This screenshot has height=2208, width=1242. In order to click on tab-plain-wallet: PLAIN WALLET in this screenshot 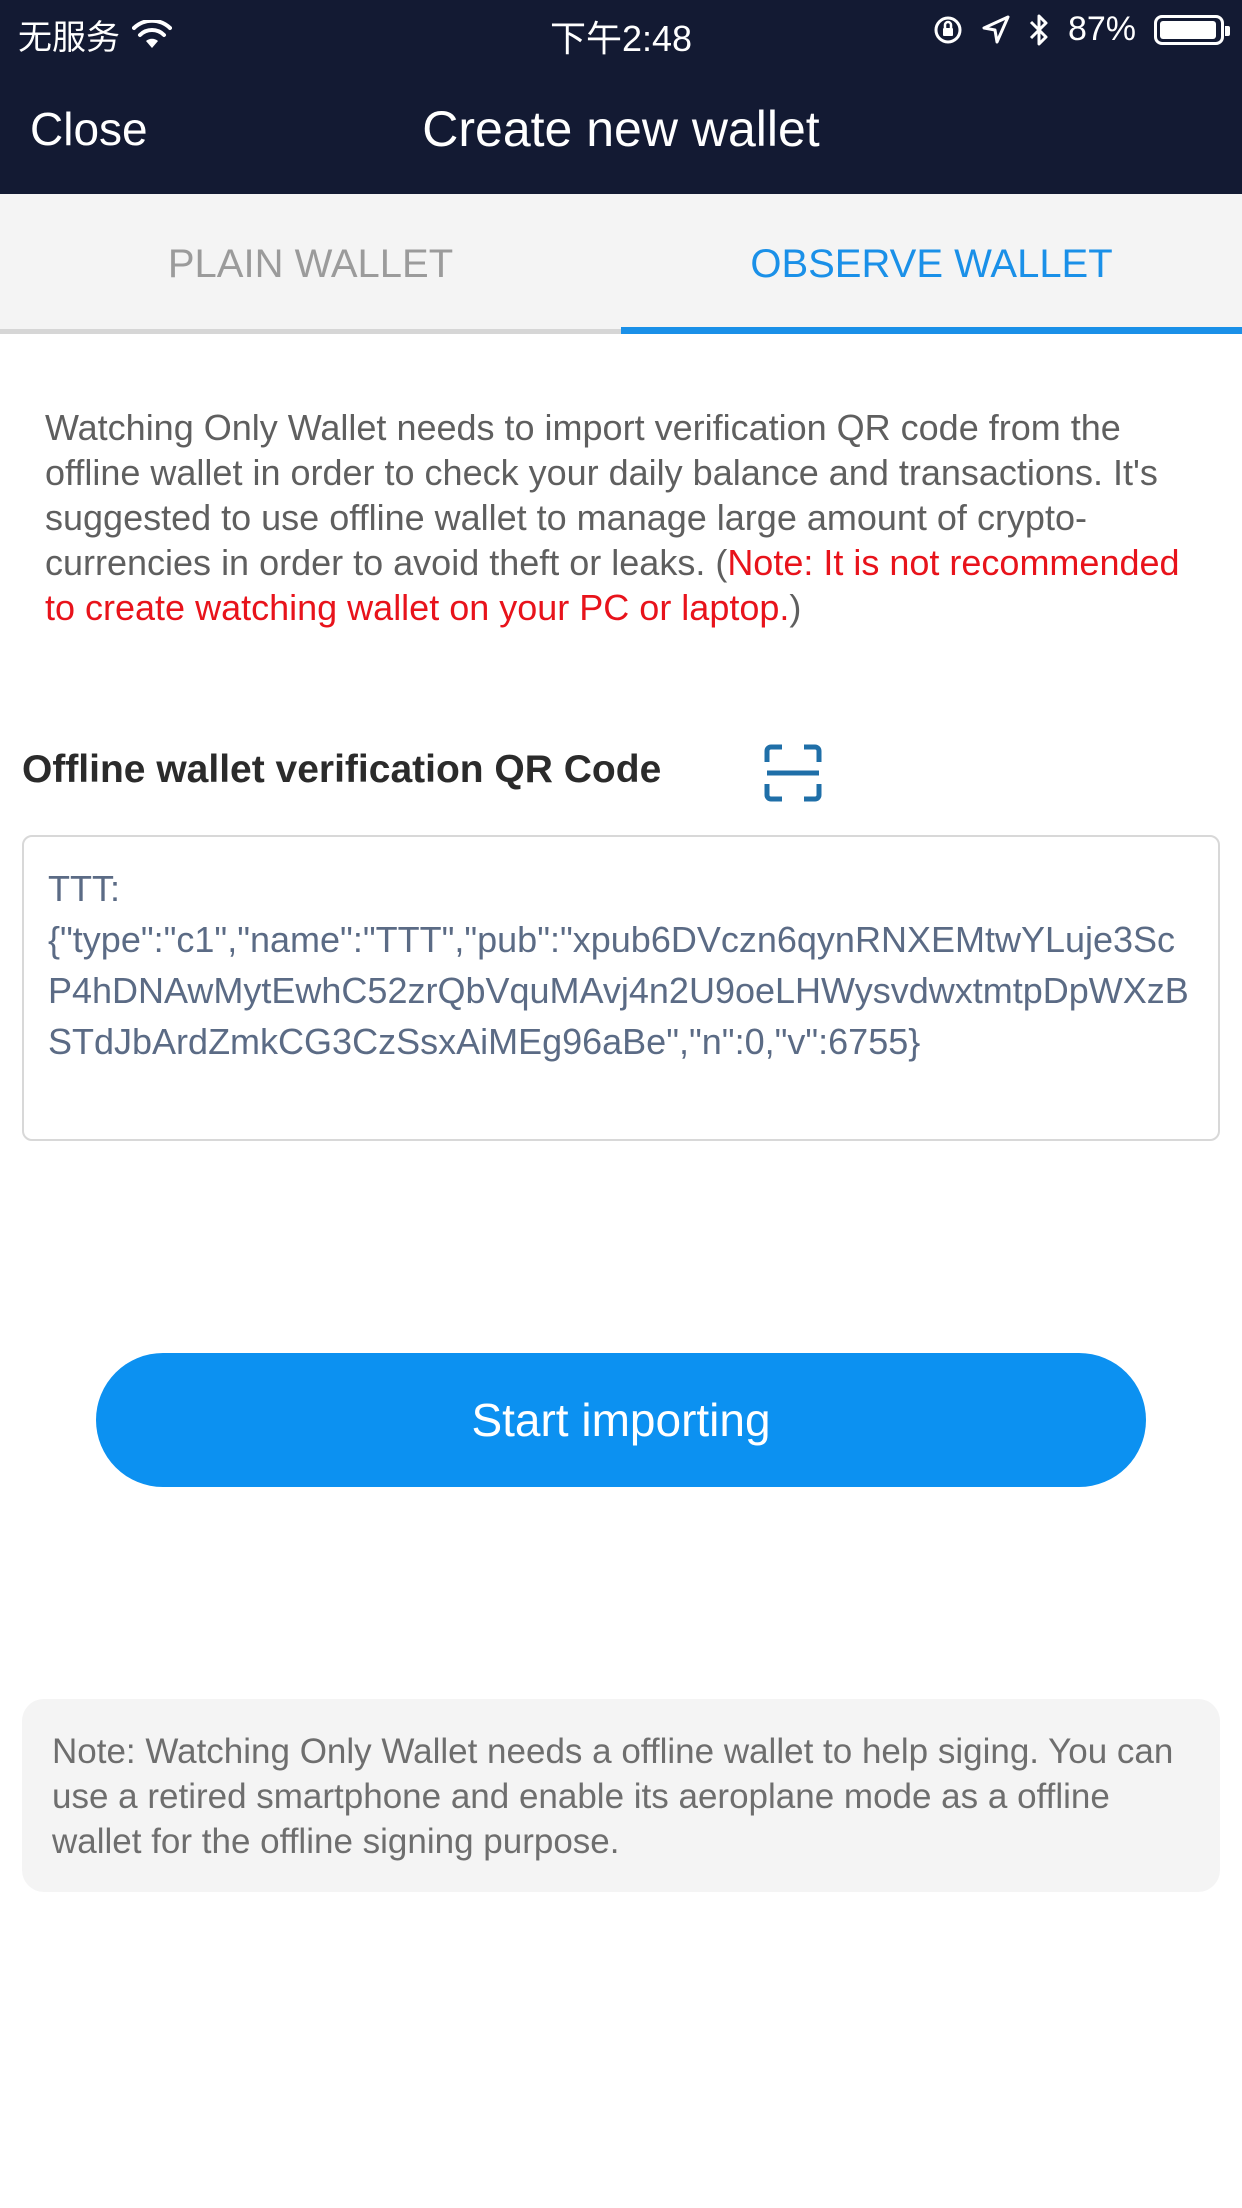, I will do `click(310, 264)`.